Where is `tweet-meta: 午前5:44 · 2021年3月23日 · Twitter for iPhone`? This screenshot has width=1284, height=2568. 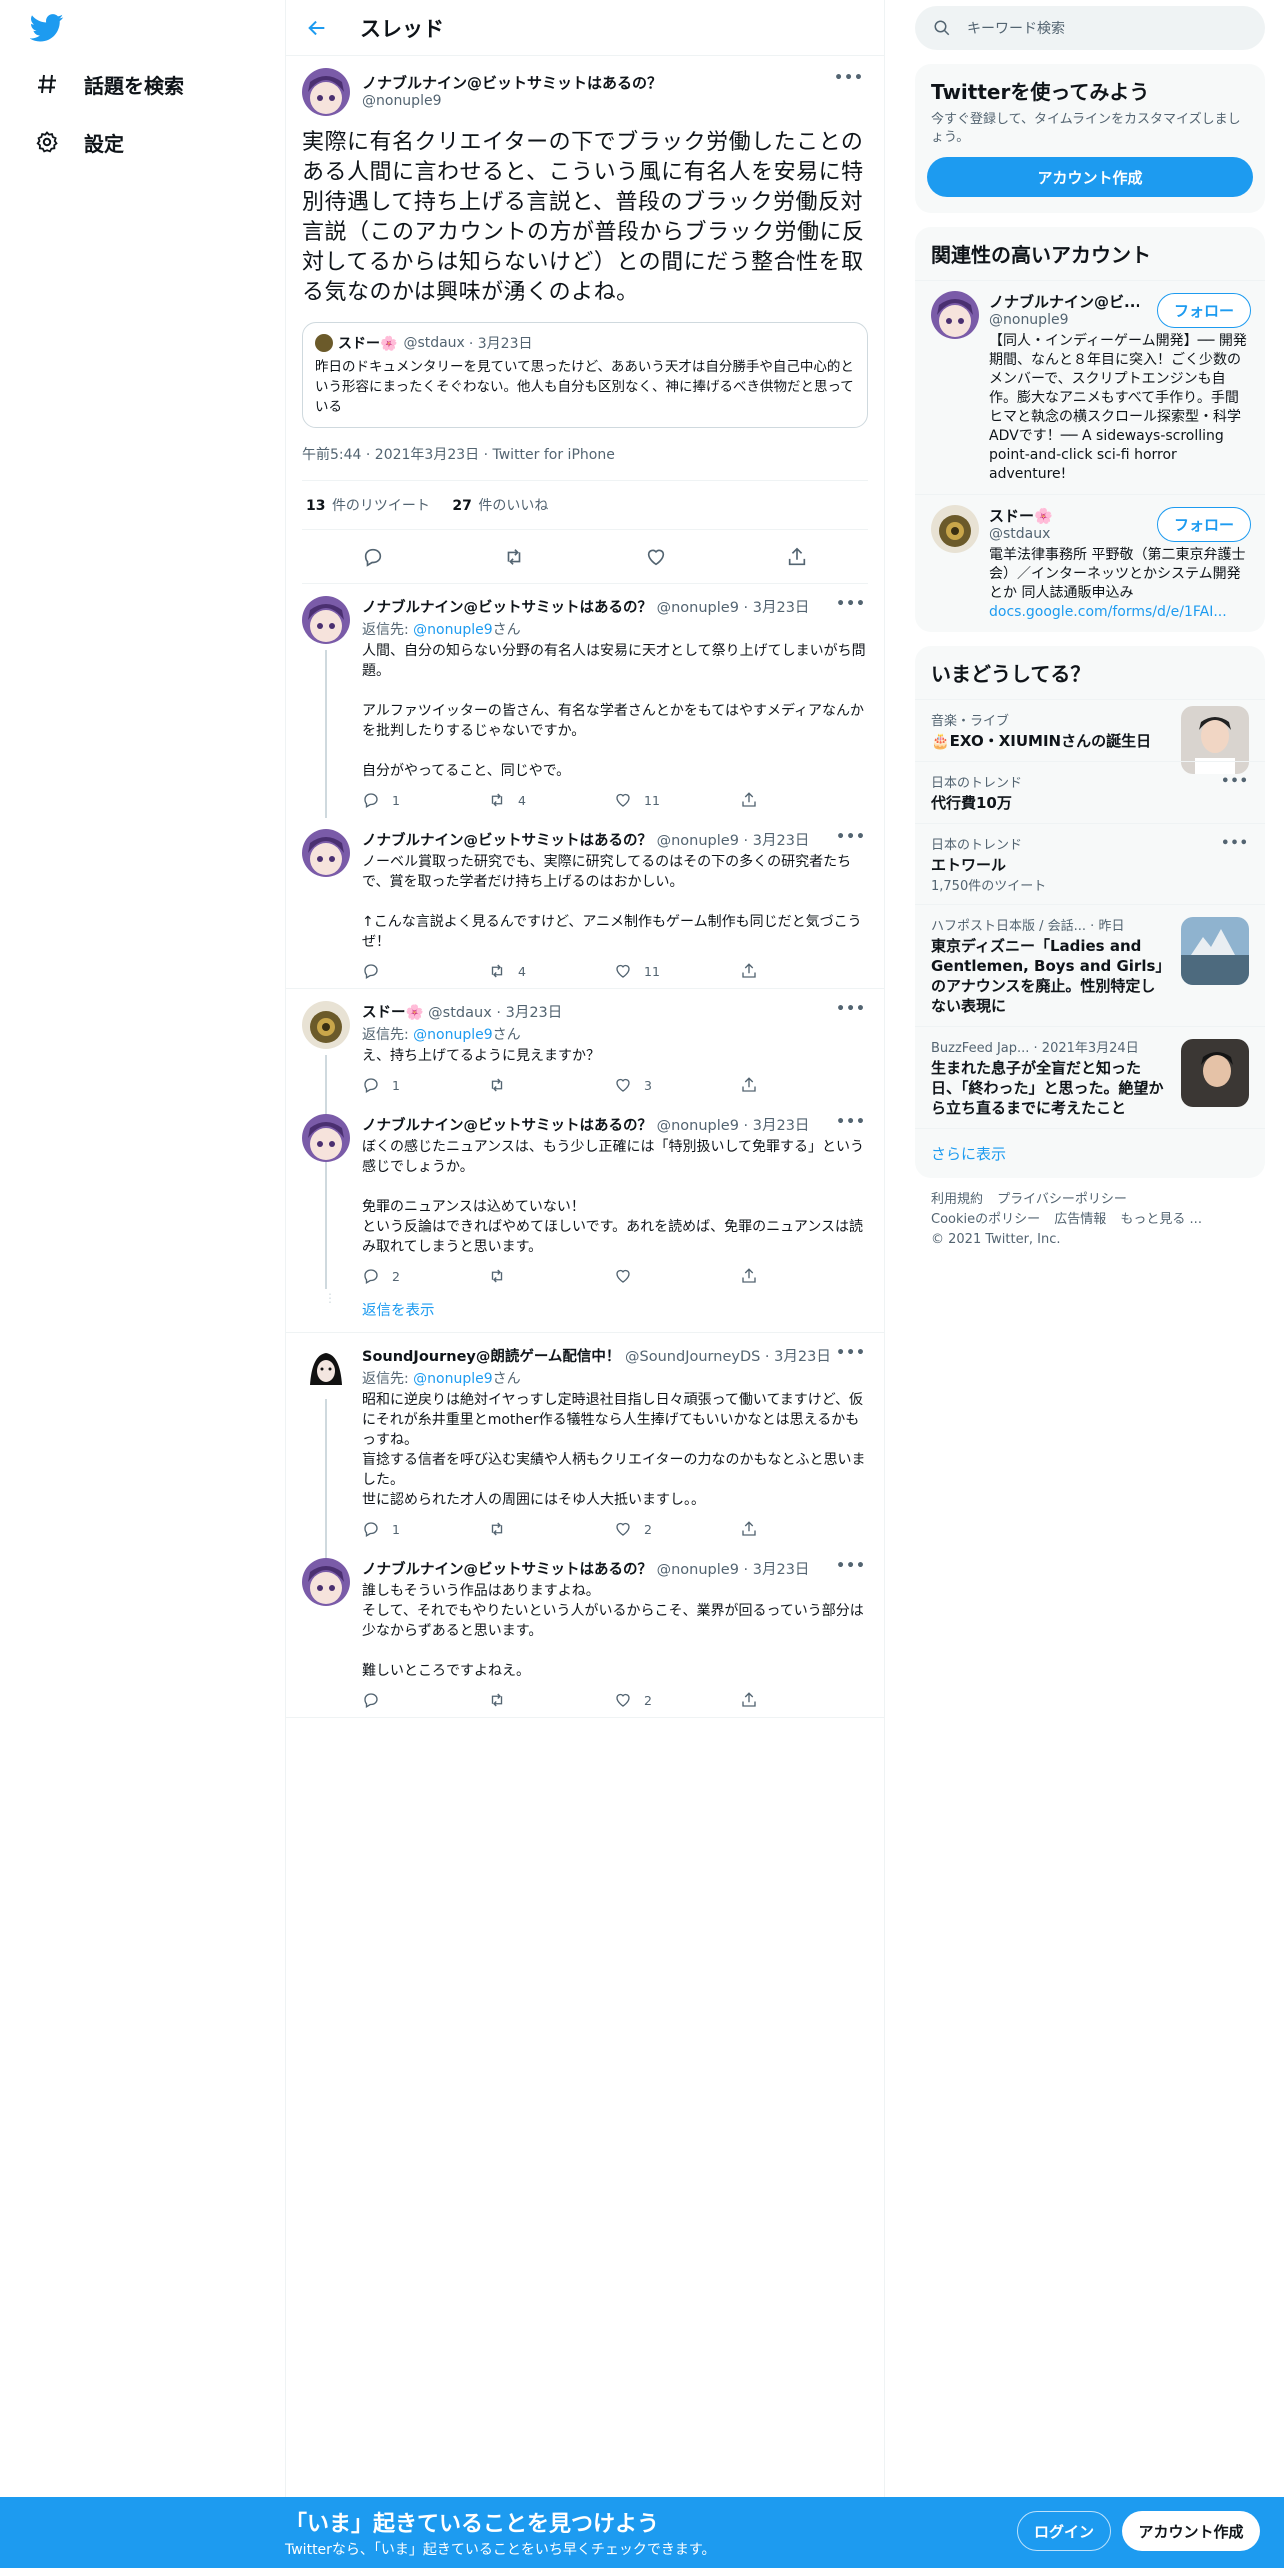
tweet-meta: 午前5:44 · 2021年3月23日 · Twitter for iPhone is located at coordinates (585, 454).